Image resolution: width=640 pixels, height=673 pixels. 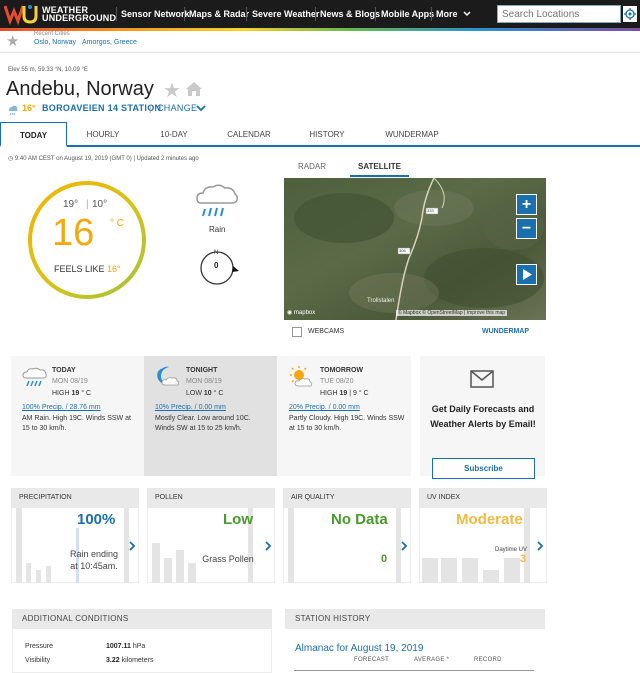 What do you see at coordinates (505, 331) in the screenshot?
I see `wundermap-link: WUNDERMAP` at bounding box center [505, 331].